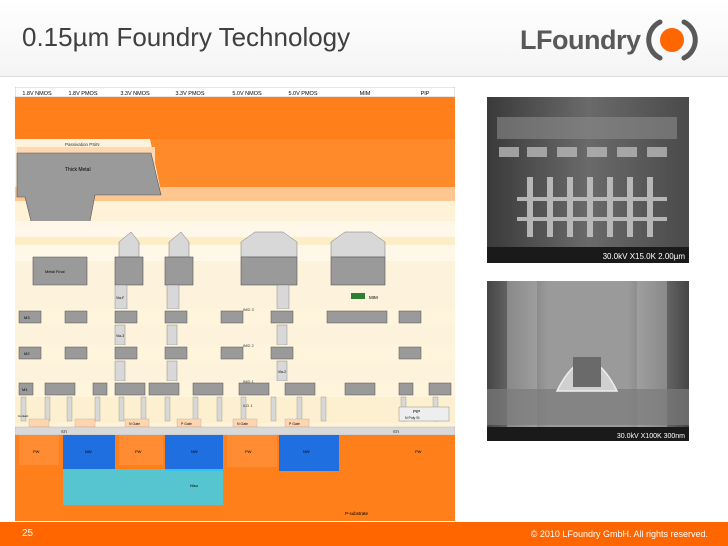  I want to click on logo-mark-icon, so click(672, 40).